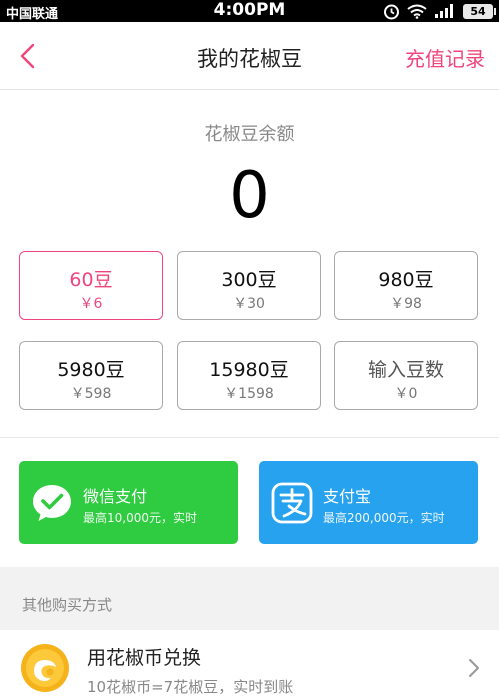 Image resolution: width=499 pixels, height=699 pixels. Describe the element at coordinates (406, 368) in the screenshot. I see `custom-amount-input: 输入豆数` at that location.